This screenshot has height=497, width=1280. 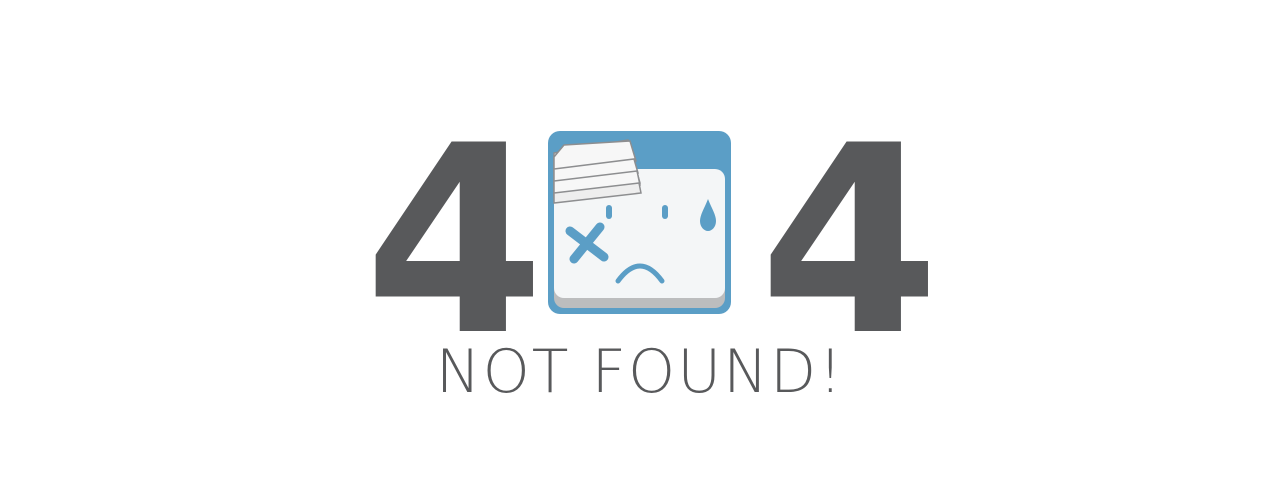 What do you see at coordinates (849, 242) in the screenshot?
I see `error-digit-right: 4` at bounding box center [849, 242].